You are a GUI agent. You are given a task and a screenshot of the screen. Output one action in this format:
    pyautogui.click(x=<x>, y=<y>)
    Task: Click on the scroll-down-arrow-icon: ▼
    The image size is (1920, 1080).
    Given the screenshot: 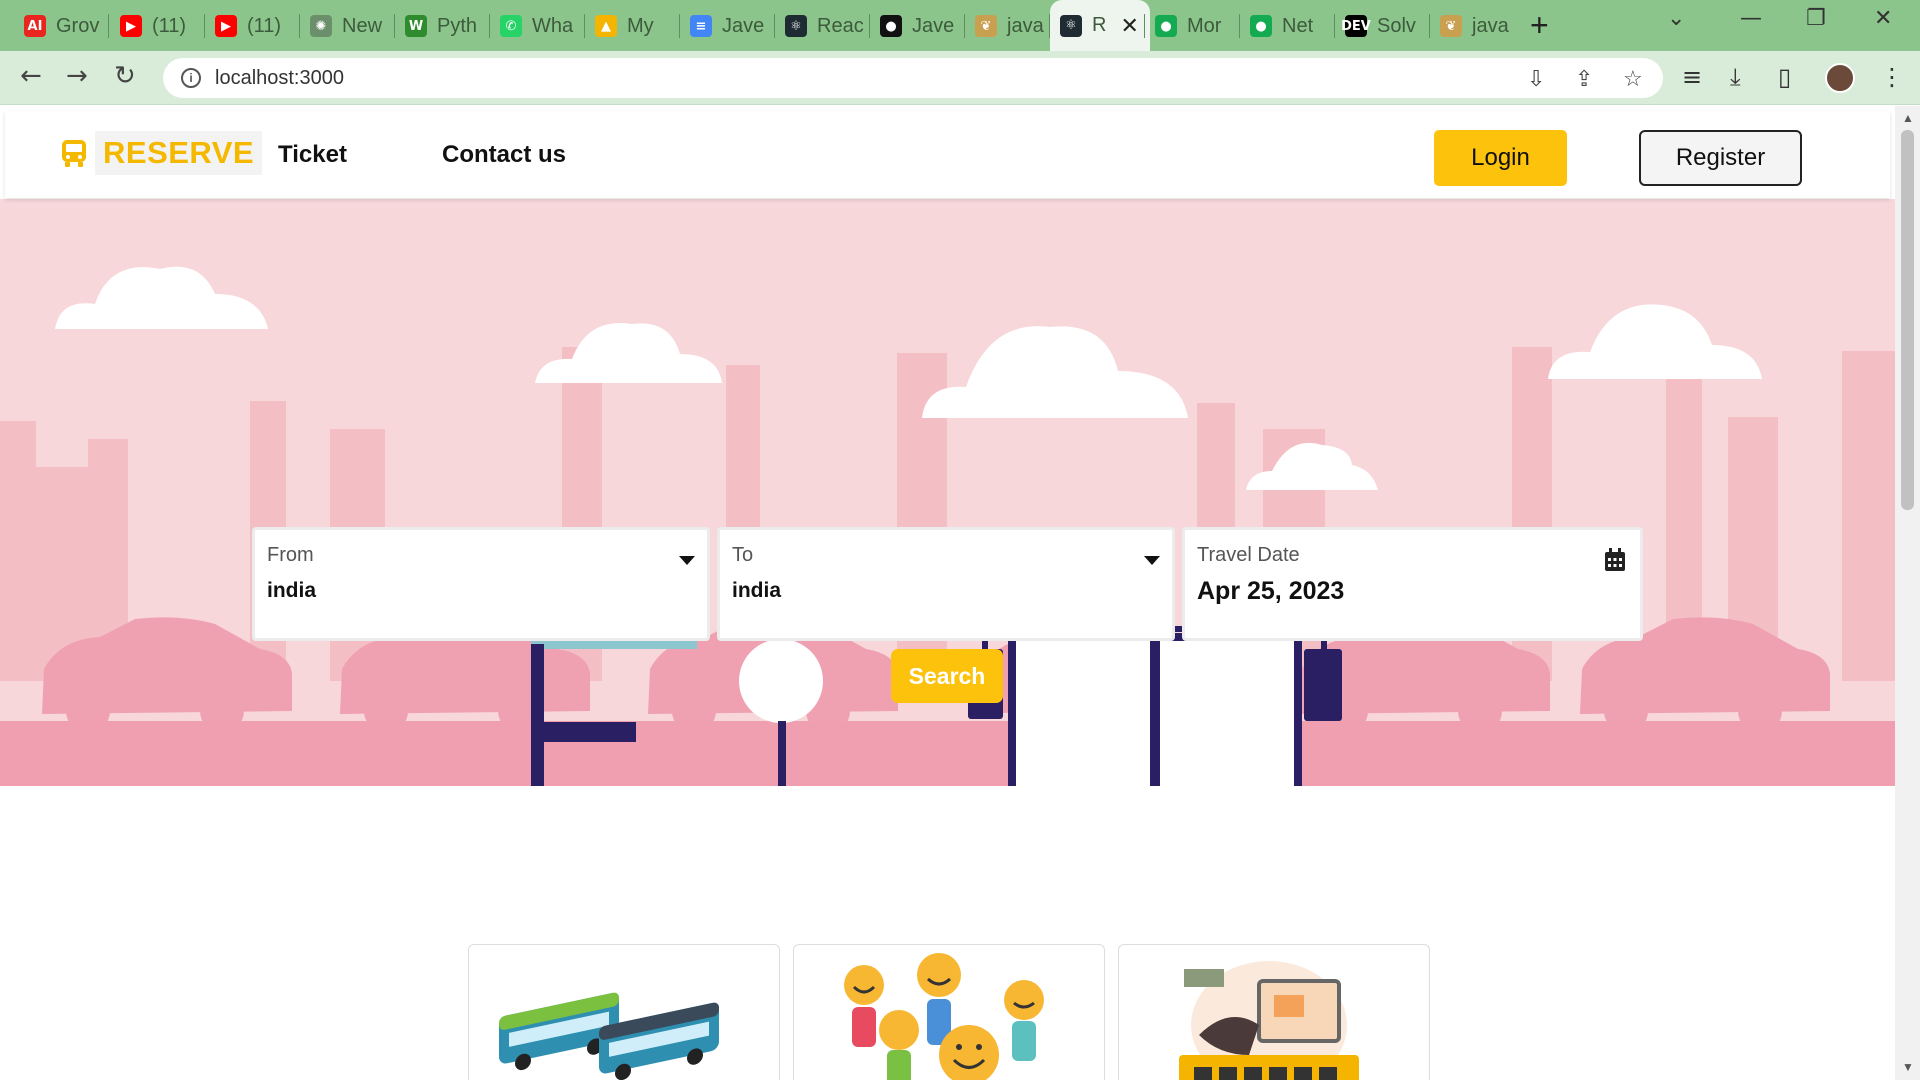 What is the action you would take?
    pyautogui.click(x=1908, y=1067)
    